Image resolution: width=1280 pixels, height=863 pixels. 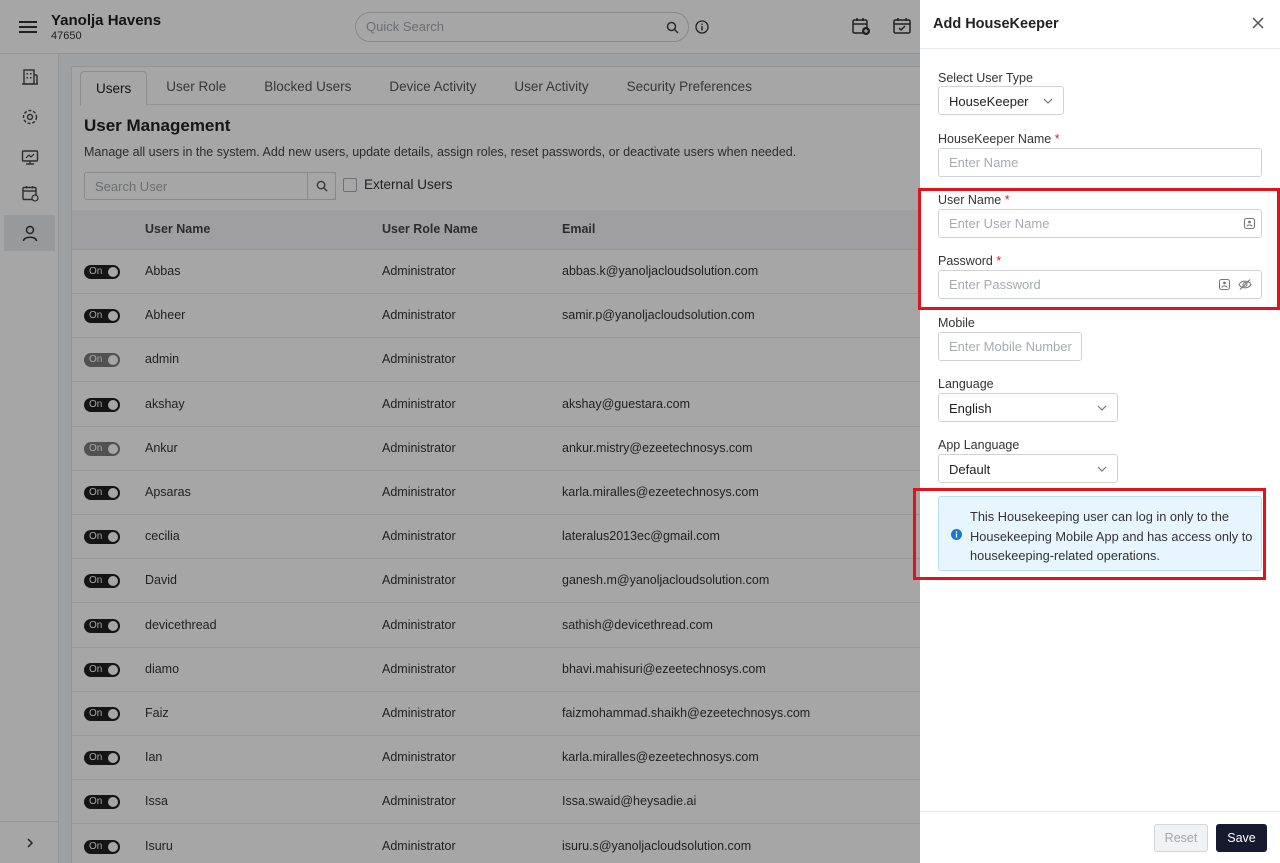 I want to click on housekeeper-name-input, so click(x=1099, y=162).